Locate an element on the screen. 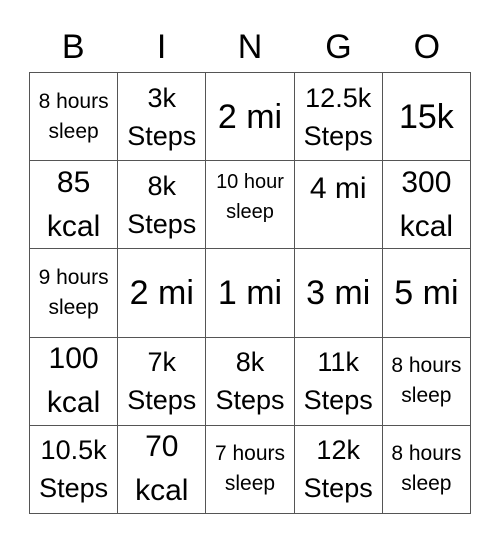 Image resolution: width=500 pixels, height=544 pixels. bingo-cell: 10 hour sleep is located at coordinates (250, 205).